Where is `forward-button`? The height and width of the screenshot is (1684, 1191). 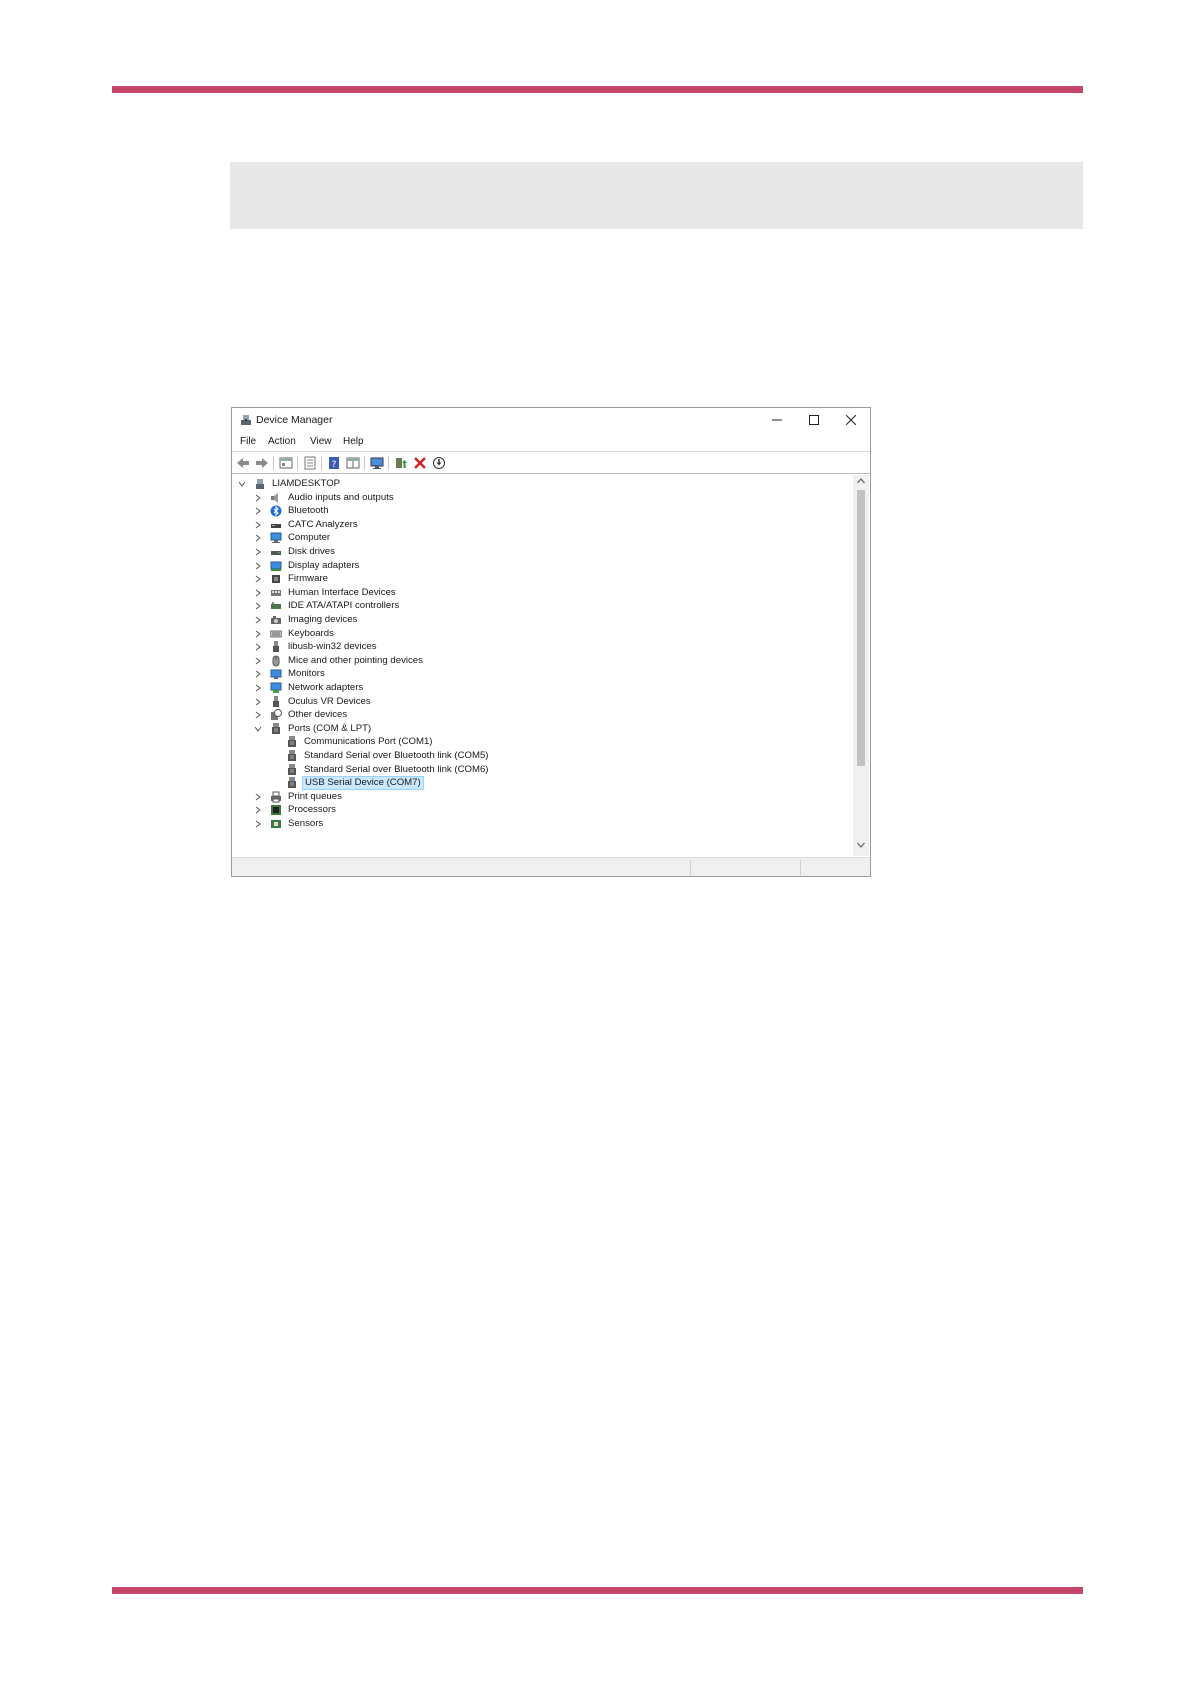
forward-button is located at coordinates (262, 463).